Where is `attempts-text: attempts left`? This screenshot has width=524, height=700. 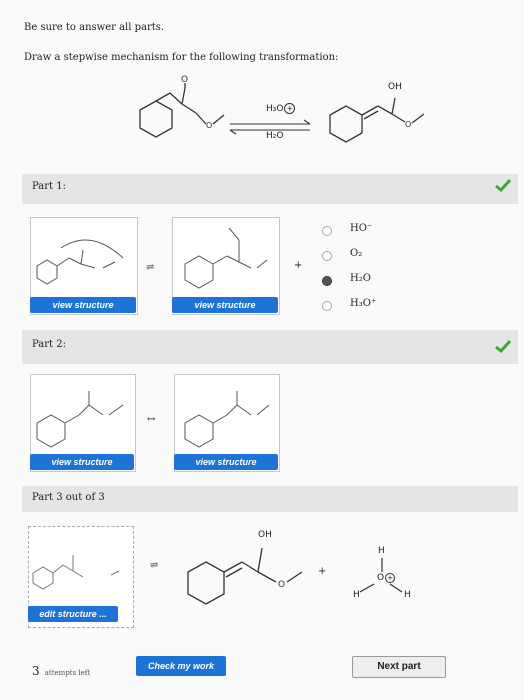
attempts-text: attempts left is located at coordinates (67, 673).